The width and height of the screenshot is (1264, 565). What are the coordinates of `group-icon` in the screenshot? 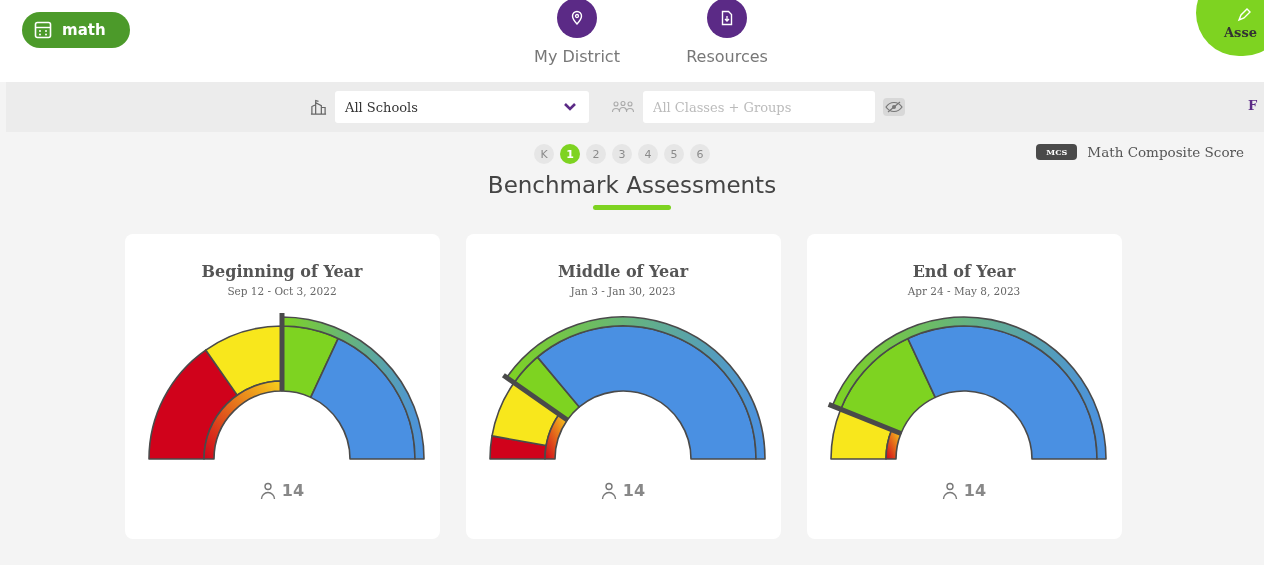 It's located at (623, 107).